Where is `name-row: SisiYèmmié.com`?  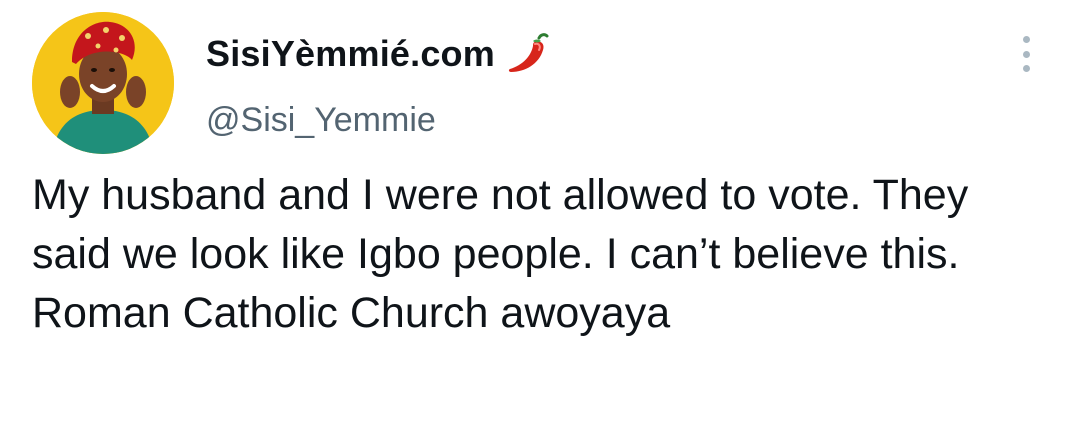 name-row: SisiYèmmié.com is located at coordinates (379, 54).